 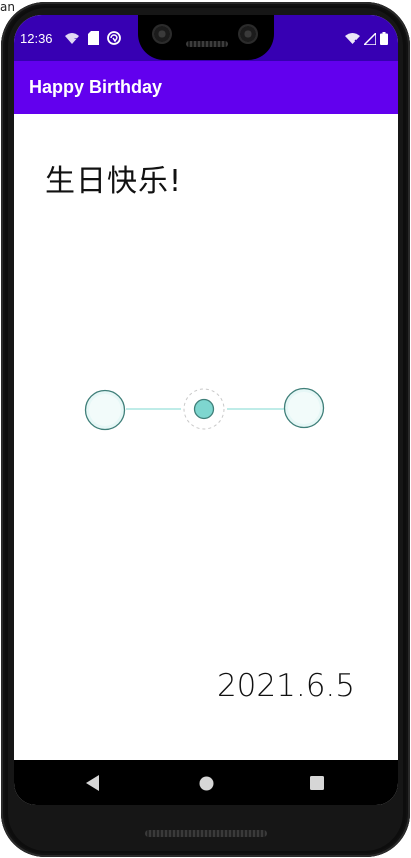 What do you see at coordinates (206, 87) in the screenshot?
I see `app-bar: Happy Birthday` at bounding box center [206, 87].